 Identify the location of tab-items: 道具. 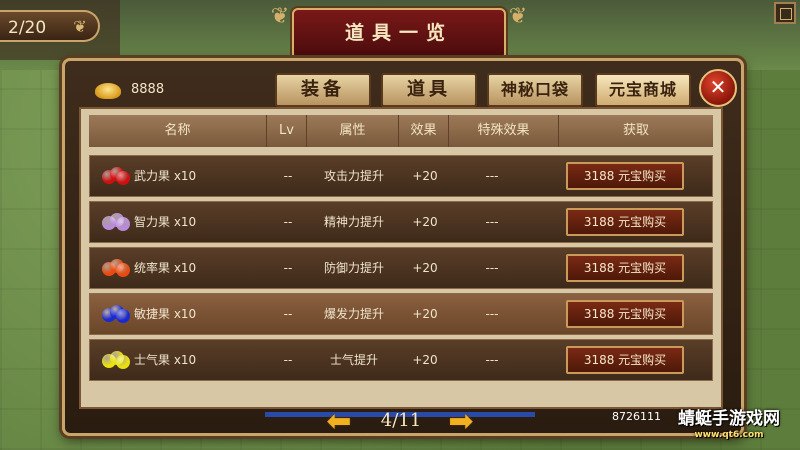
(429, 90).